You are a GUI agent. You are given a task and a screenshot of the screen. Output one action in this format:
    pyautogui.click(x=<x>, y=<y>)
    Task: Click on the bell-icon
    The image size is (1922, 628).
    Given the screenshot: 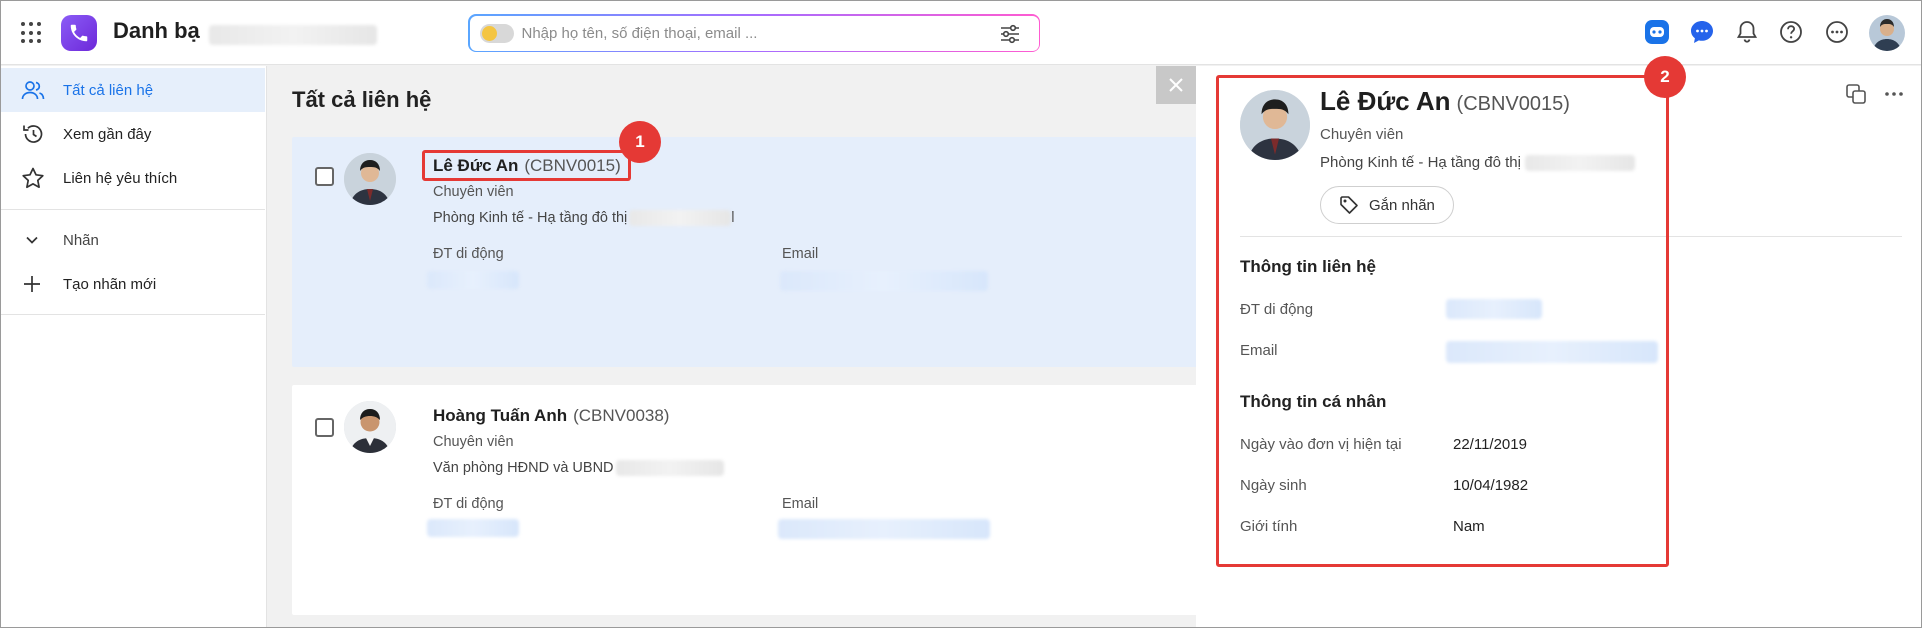 What is the action you would take?
    pyautogui.click(x=1747, y=32)
    